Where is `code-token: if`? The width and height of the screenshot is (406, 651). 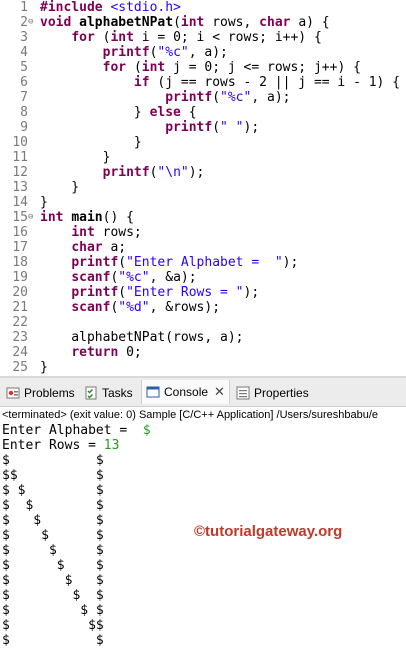 code-token: if is located at coordinates (145, 82).